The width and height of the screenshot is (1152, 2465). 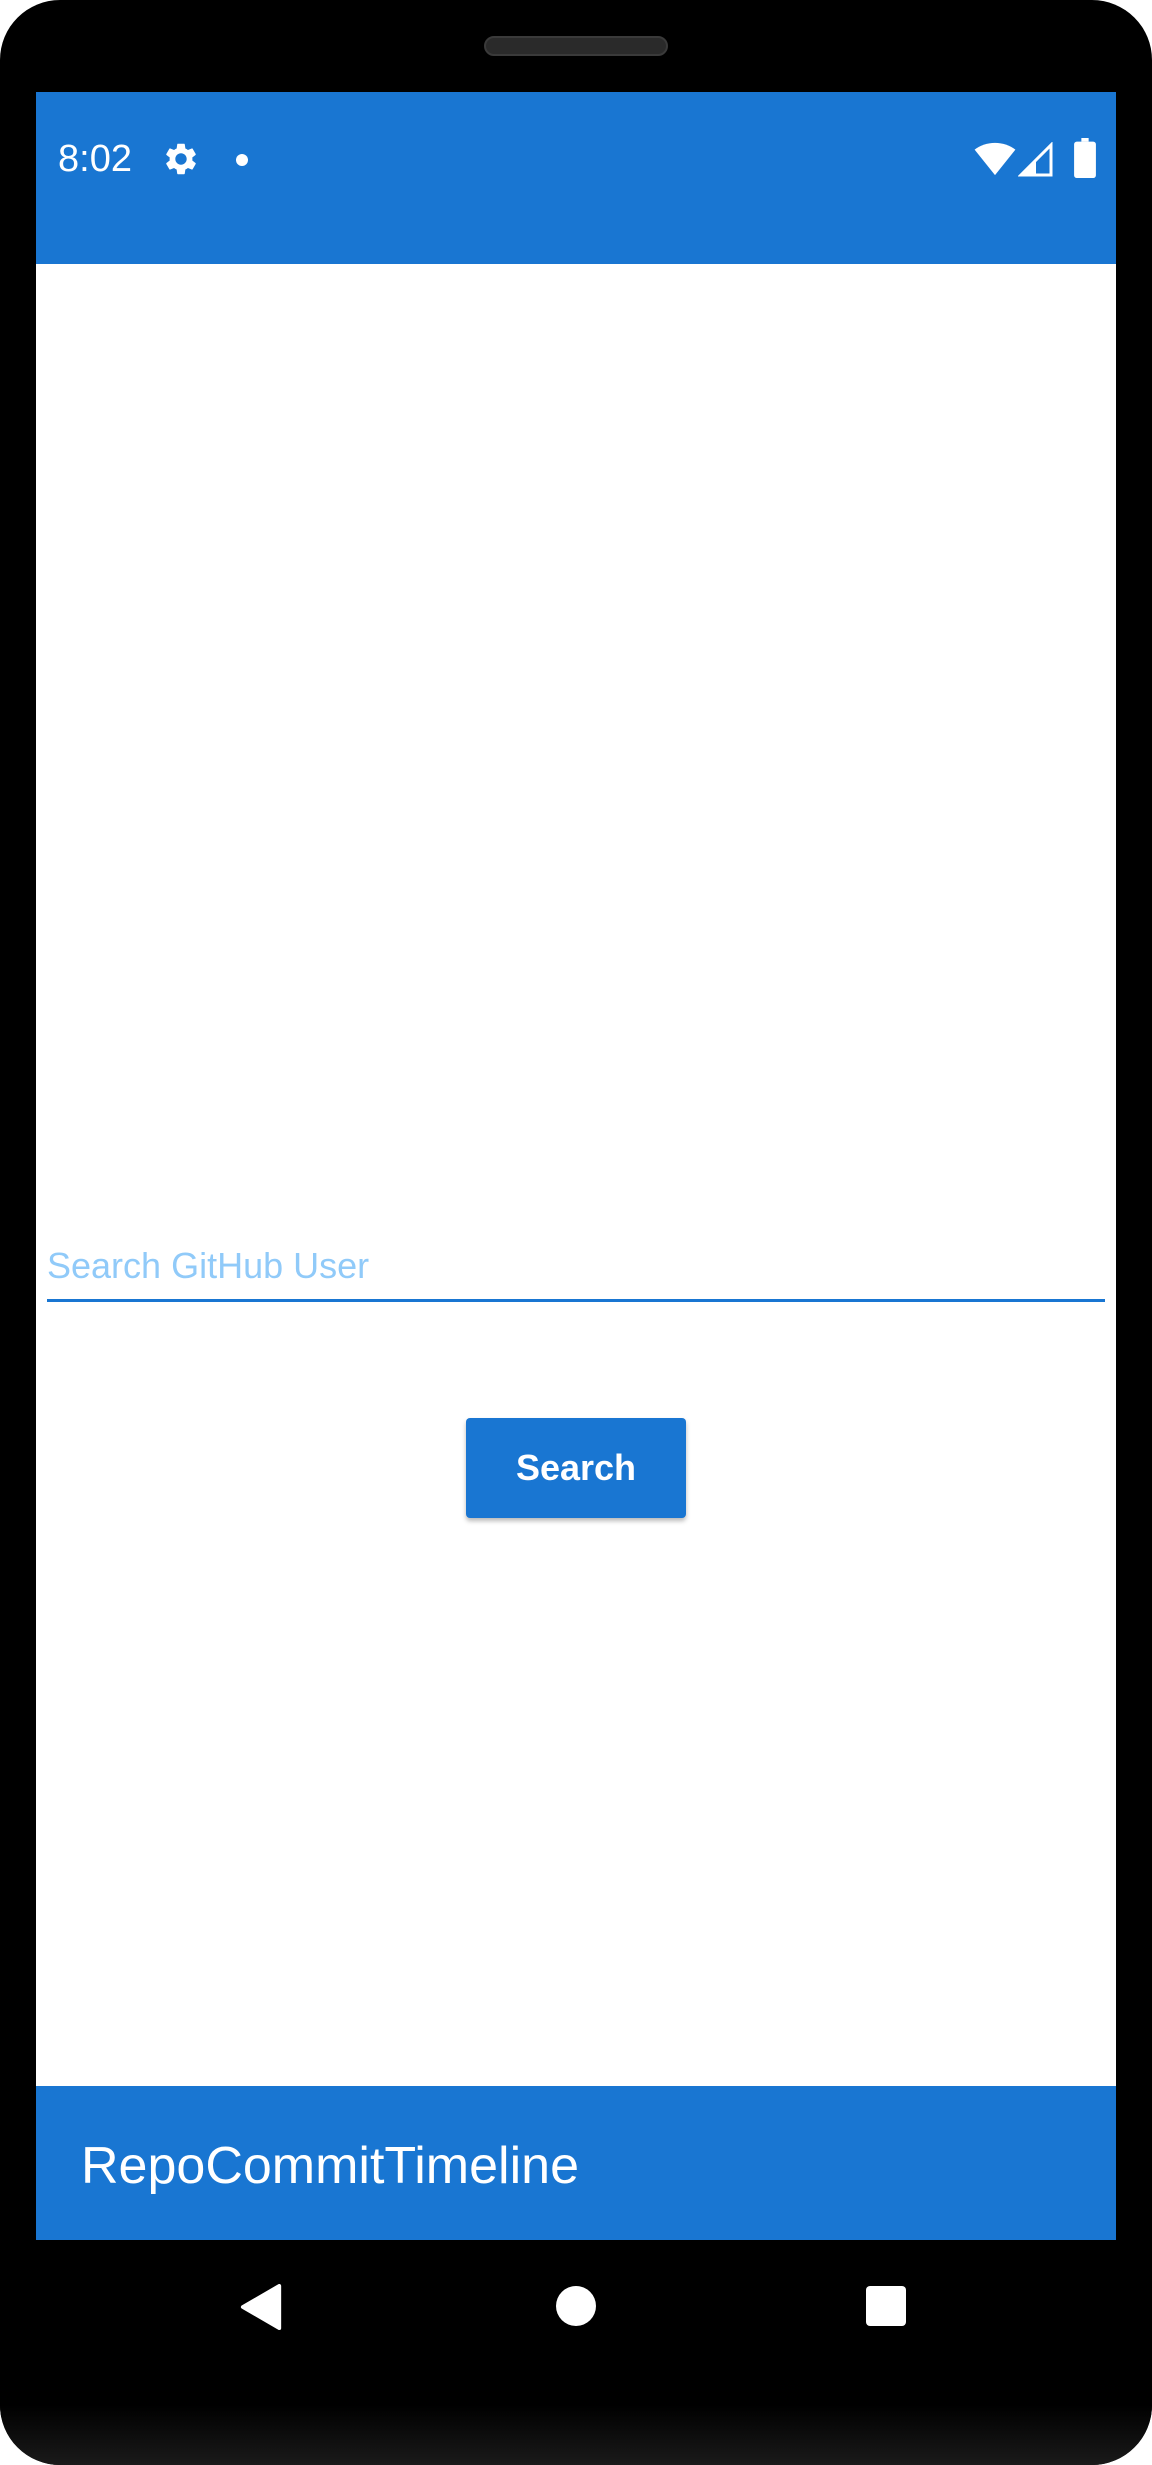 What do you see at coordinates (576, 2435) in the screenshot?
I see `device-bottom-bezel` at bounding box center [576, 2435].